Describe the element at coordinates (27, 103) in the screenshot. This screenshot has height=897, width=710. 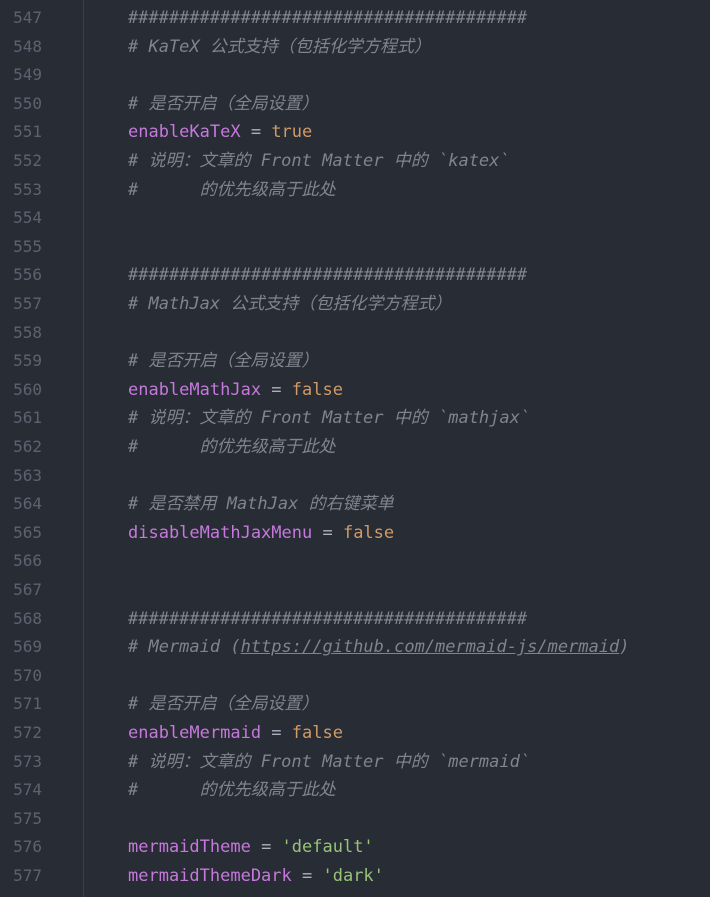
I see `line-number: 550` at that location.